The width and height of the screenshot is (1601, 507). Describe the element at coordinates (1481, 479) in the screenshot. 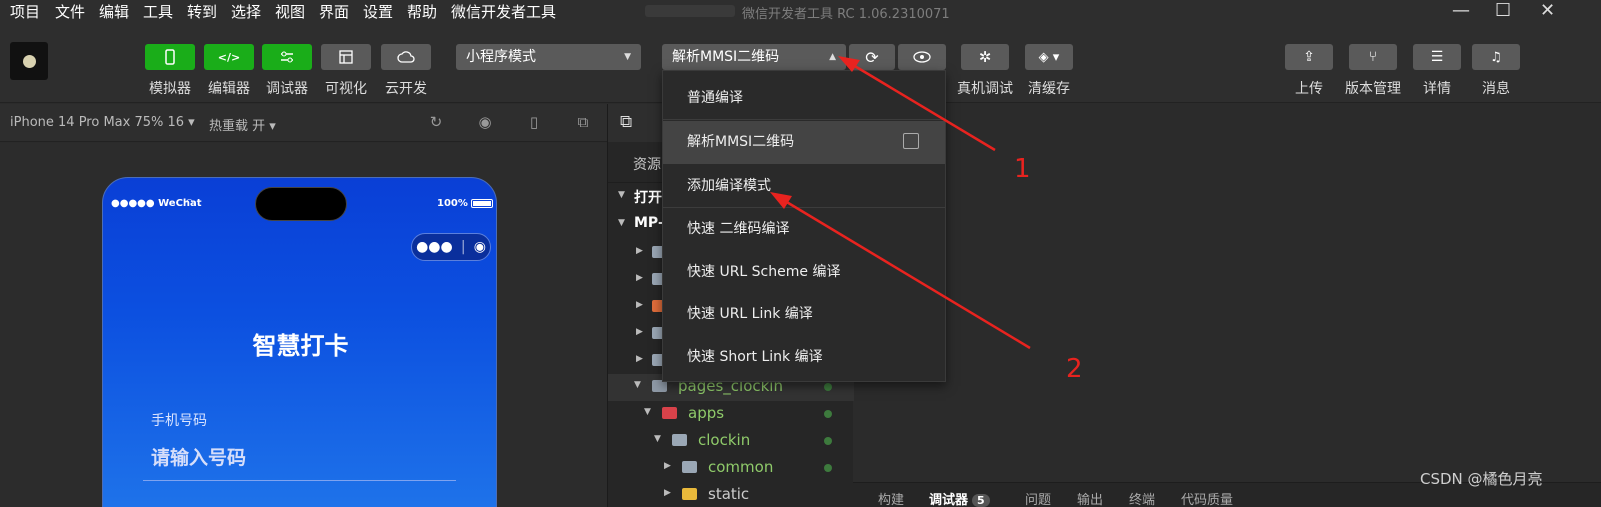

I see `watermark: CSDN @橘色月亮` at that location.